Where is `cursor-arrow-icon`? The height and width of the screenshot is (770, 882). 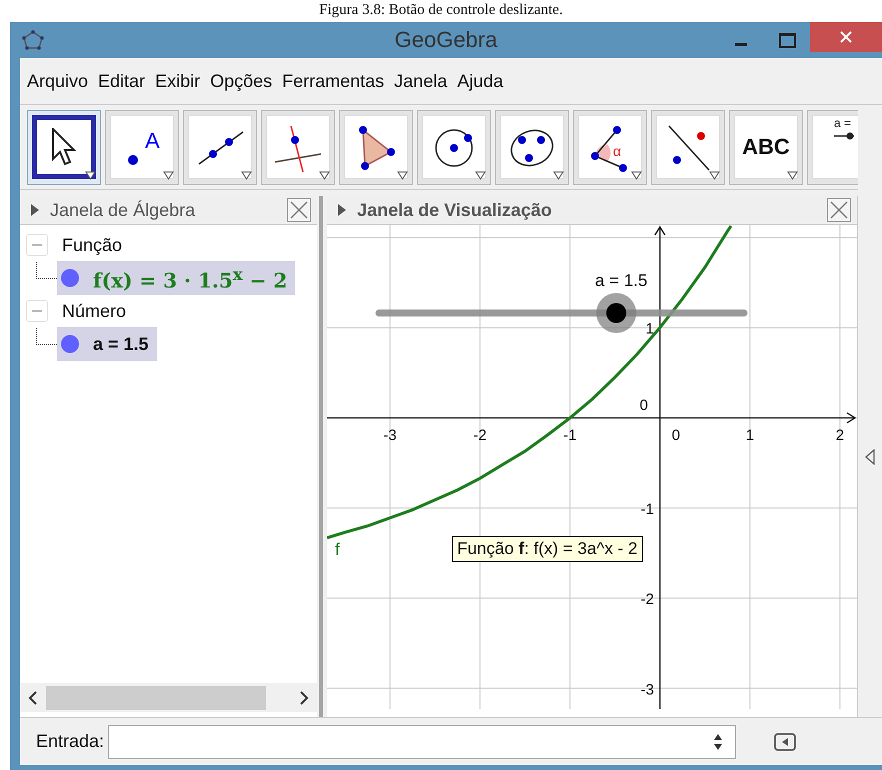 cursor-arrow-icon is located at coordinates (64, 147).